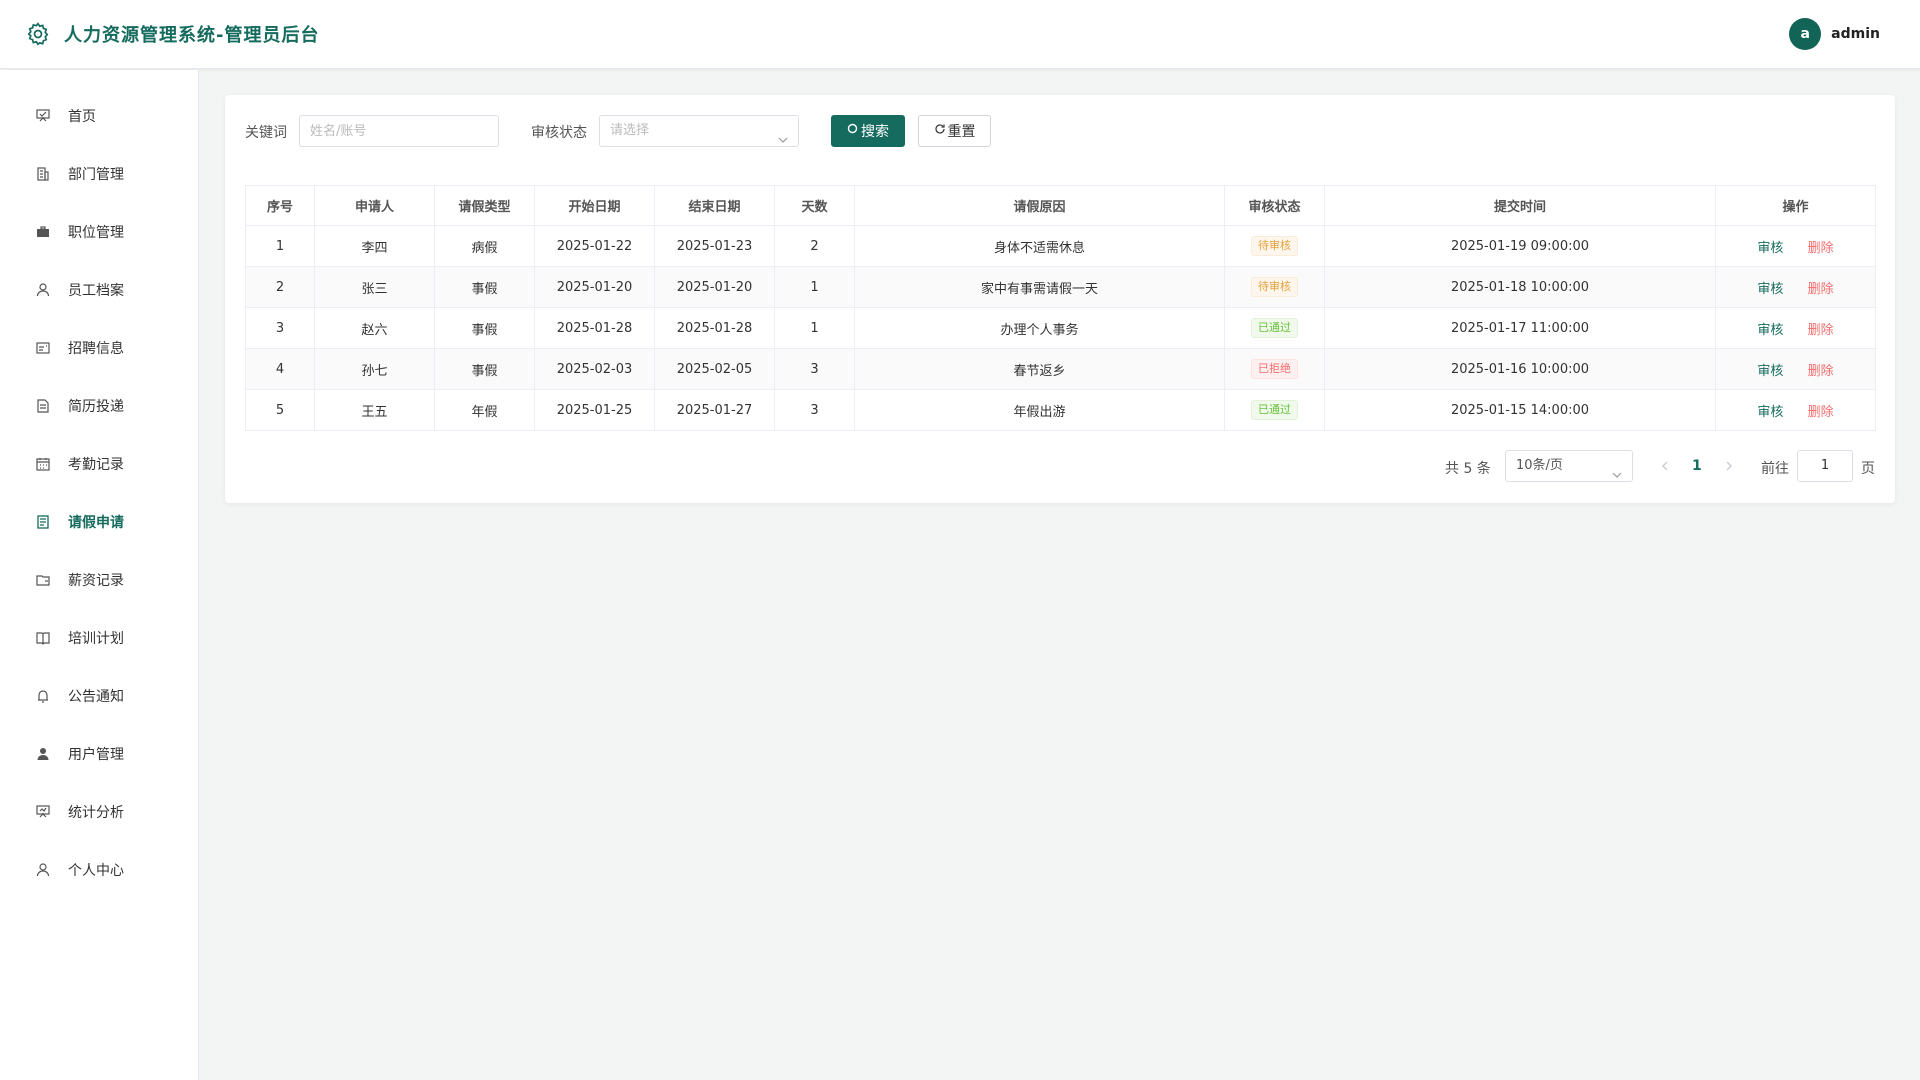 The image size is (1920, 1080). I want to click on sidebar-item-statistics: 统计分析, so click(99, 812).